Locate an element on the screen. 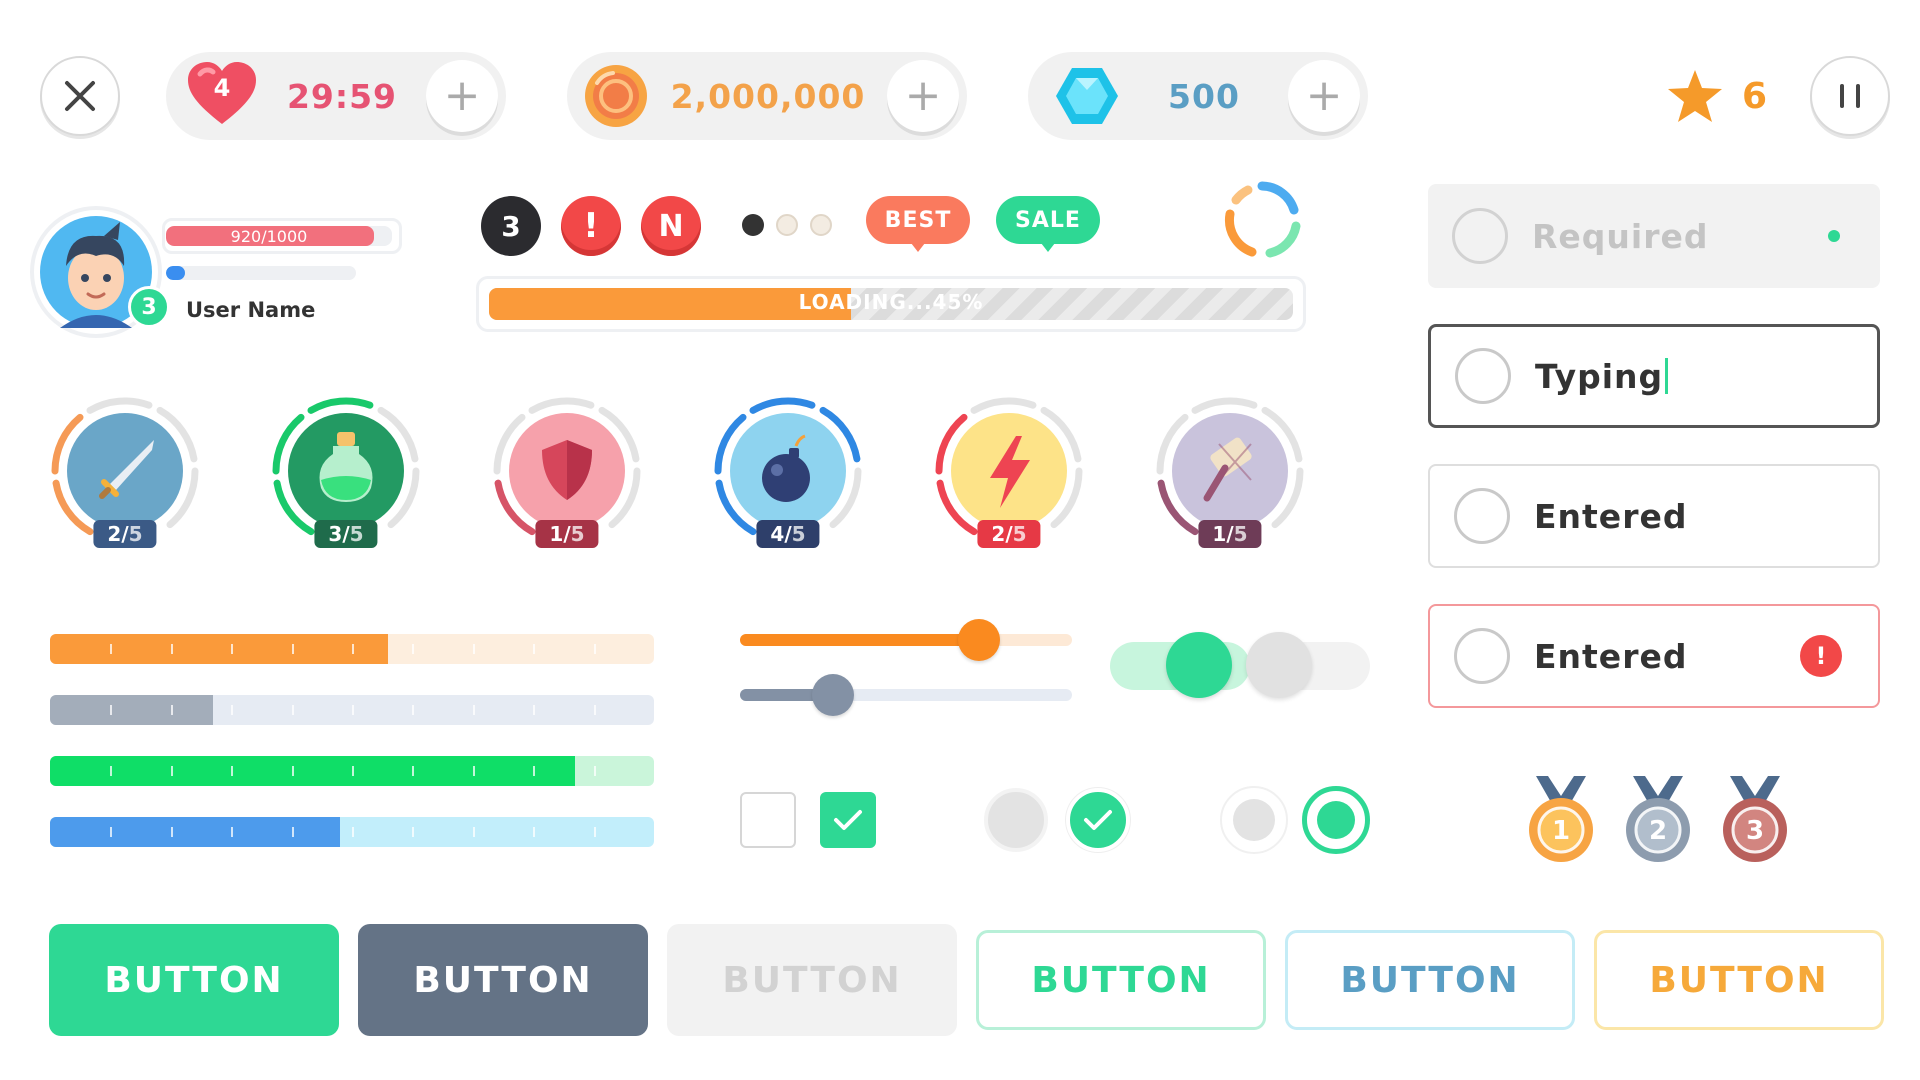  coins-pill: 2,000,000 + is located at coordinates (767, 96).